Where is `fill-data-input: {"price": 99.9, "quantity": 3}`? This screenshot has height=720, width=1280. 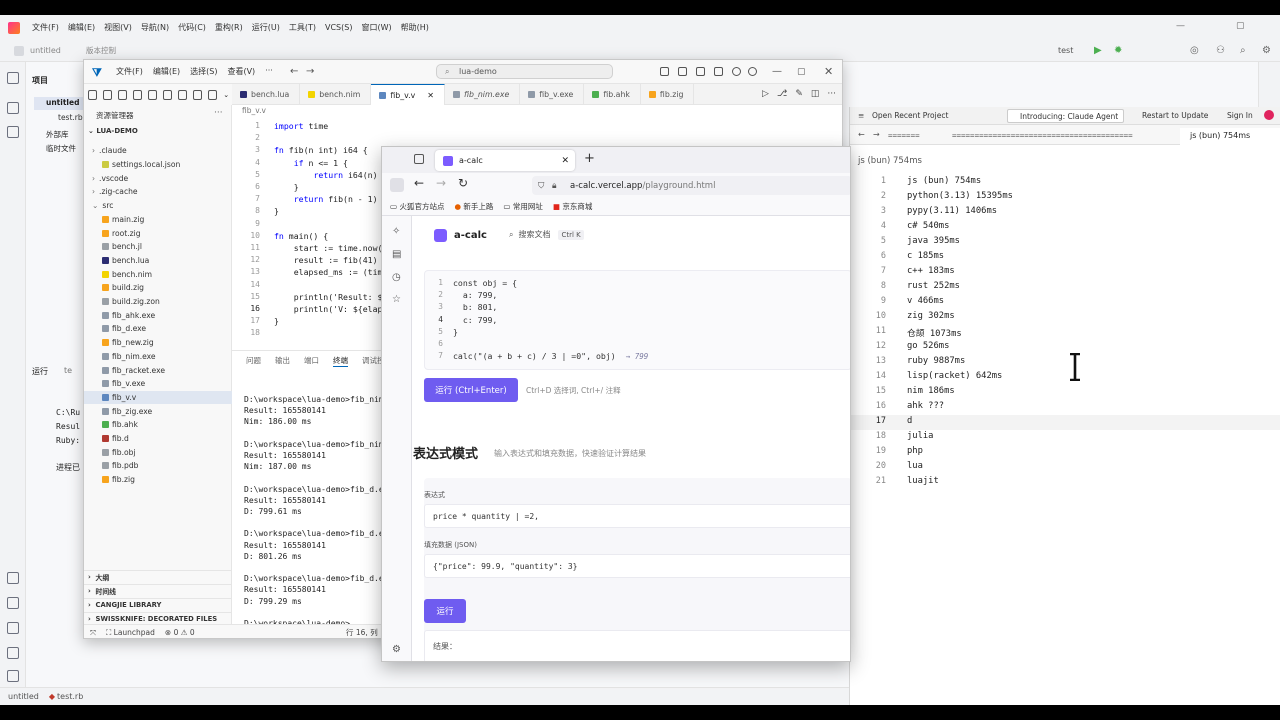 fill-data-input: {"price": 99.9, "quantity": 3} is located at coordinates (637, 566).